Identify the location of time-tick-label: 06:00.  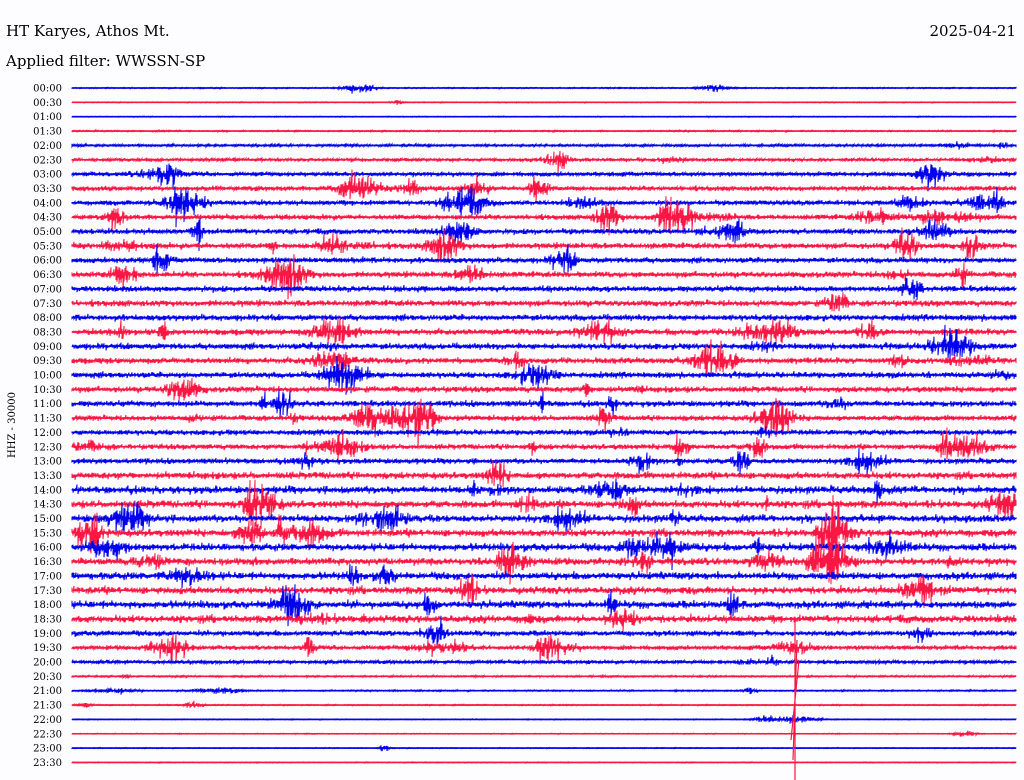
(47, 261).